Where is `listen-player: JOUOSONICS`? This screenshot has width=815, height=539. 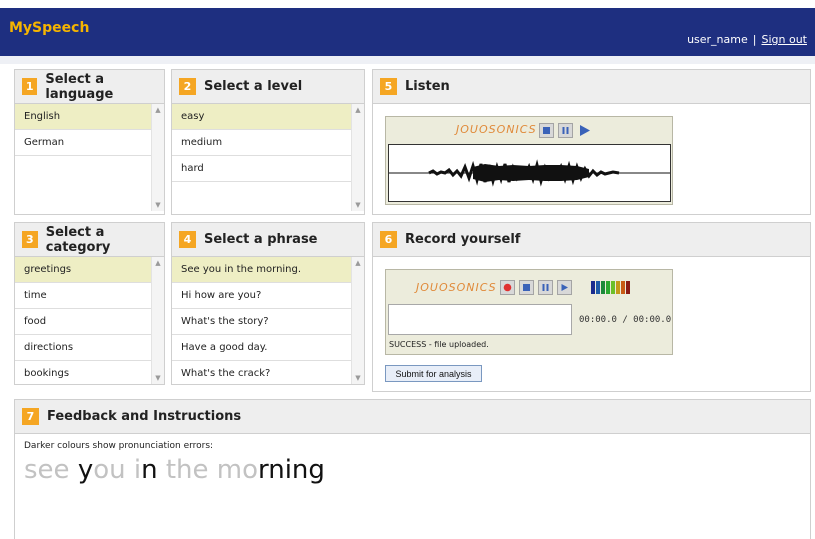 listen-player: JOUOSONICS is located at coordinates (529, 160).